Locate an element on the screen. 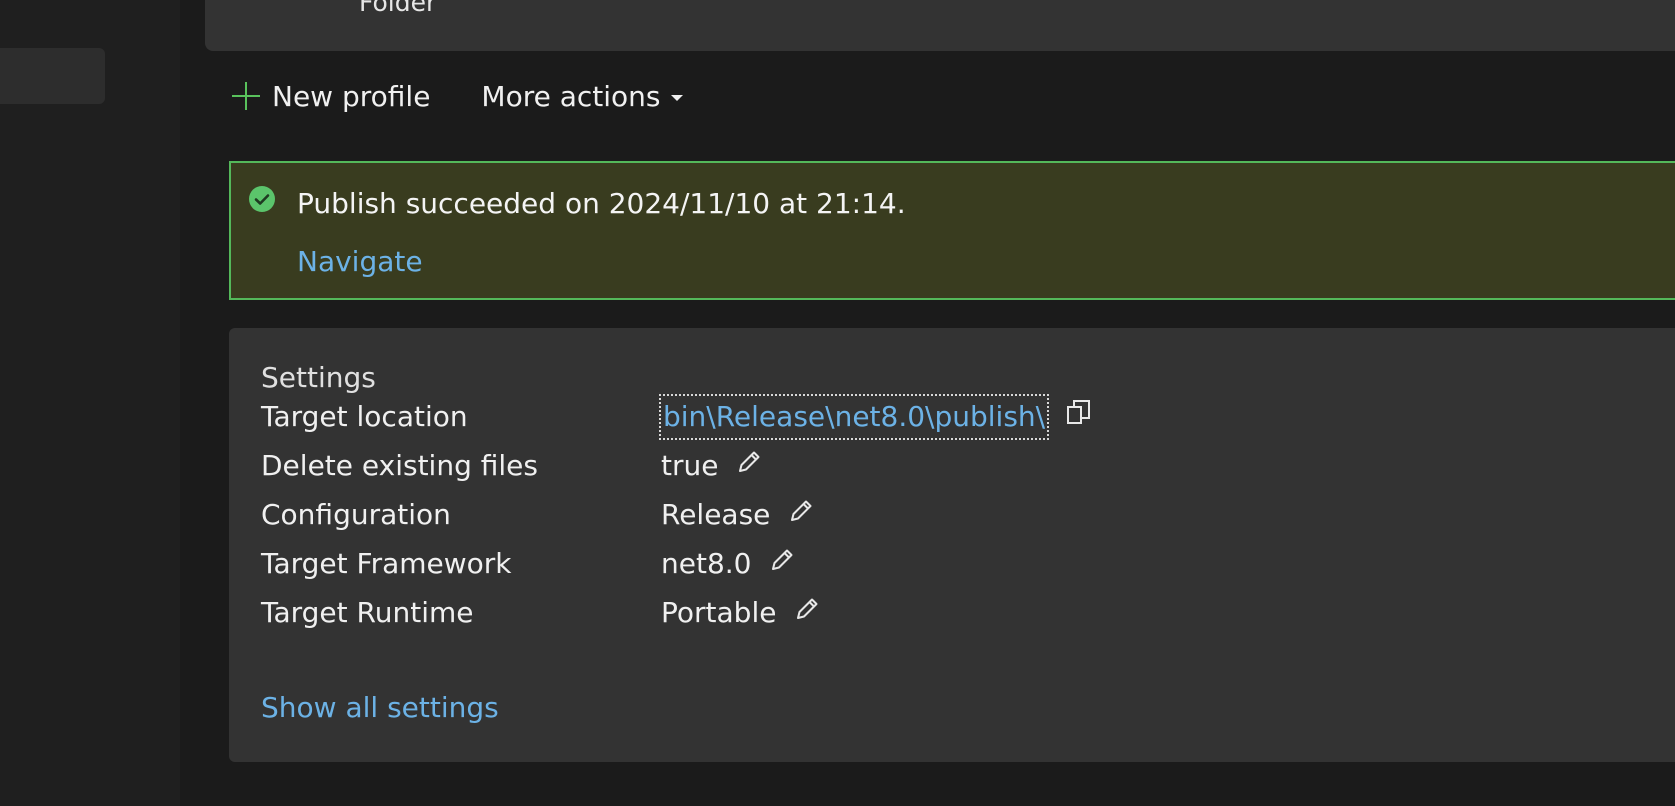 The height and width of the screenshot is (806, 1675). left-rail-item-selected is located at coordinates (52, 76).